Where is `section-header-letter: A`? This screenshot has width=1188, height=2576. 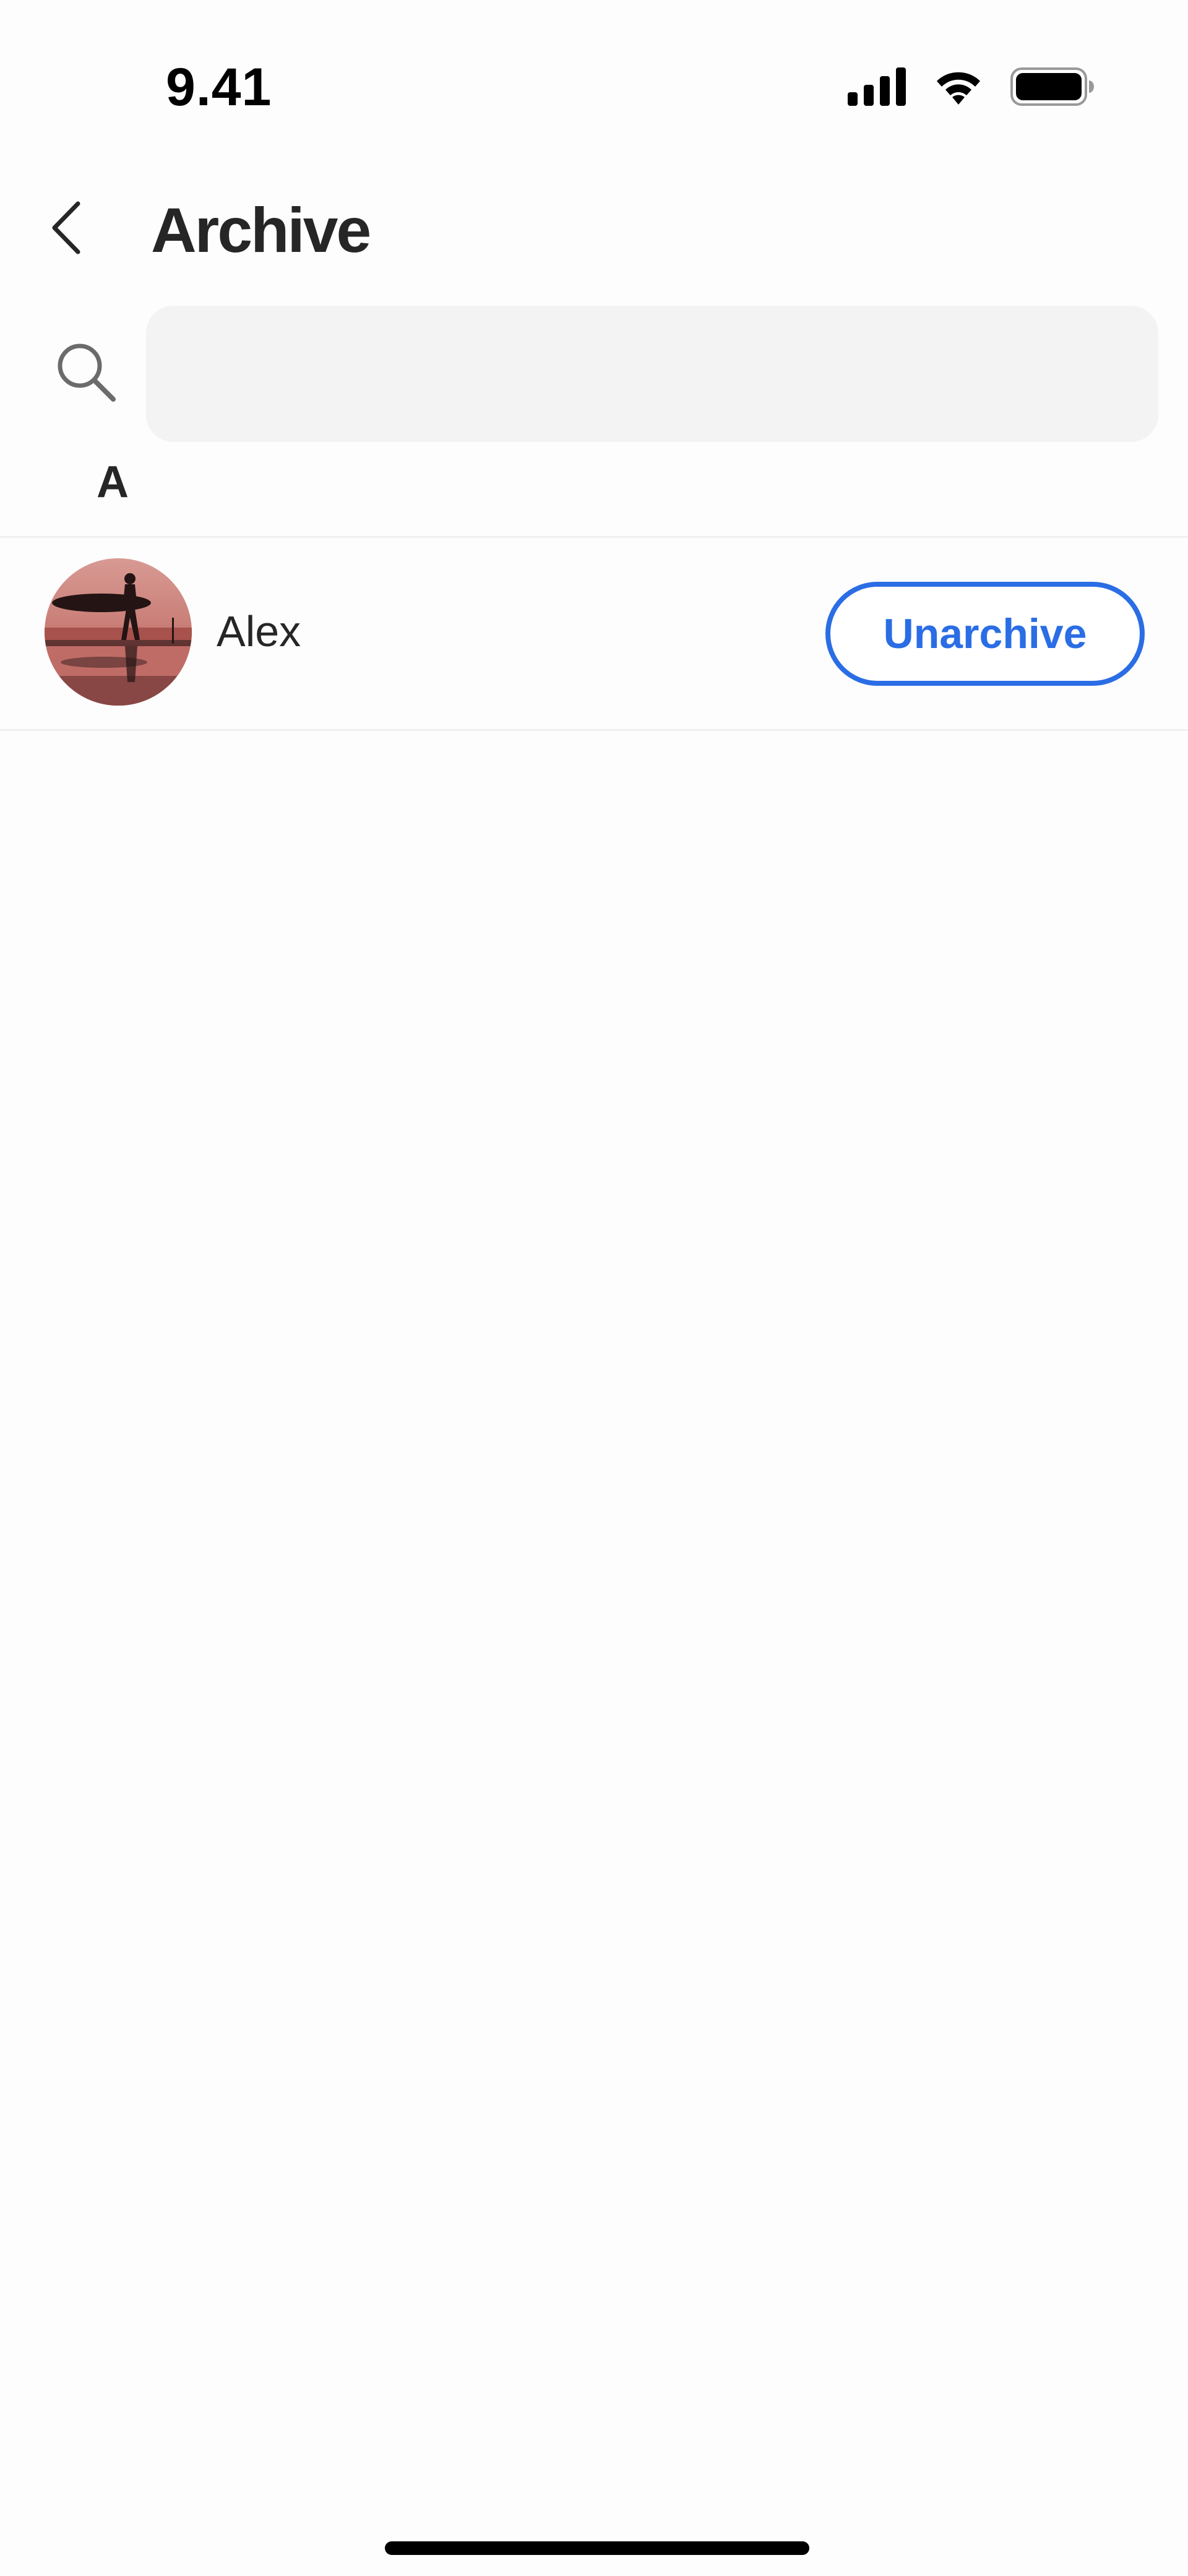
section-header-letter: A is located at coordinates (113, 482).